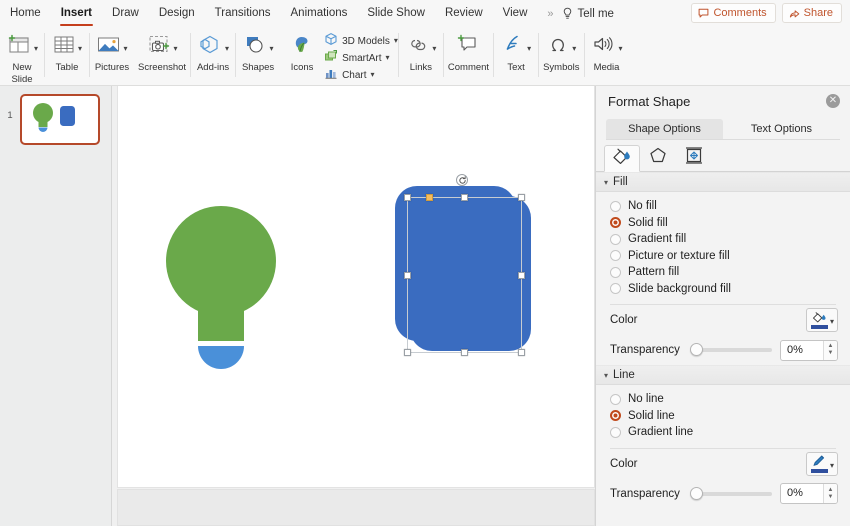 The width and height of the screenshot is (850, 526). What do you see at coordinates (302, 52) in the screenshot?
I see `icons-button: Icons` at bounding box center [302, 52].